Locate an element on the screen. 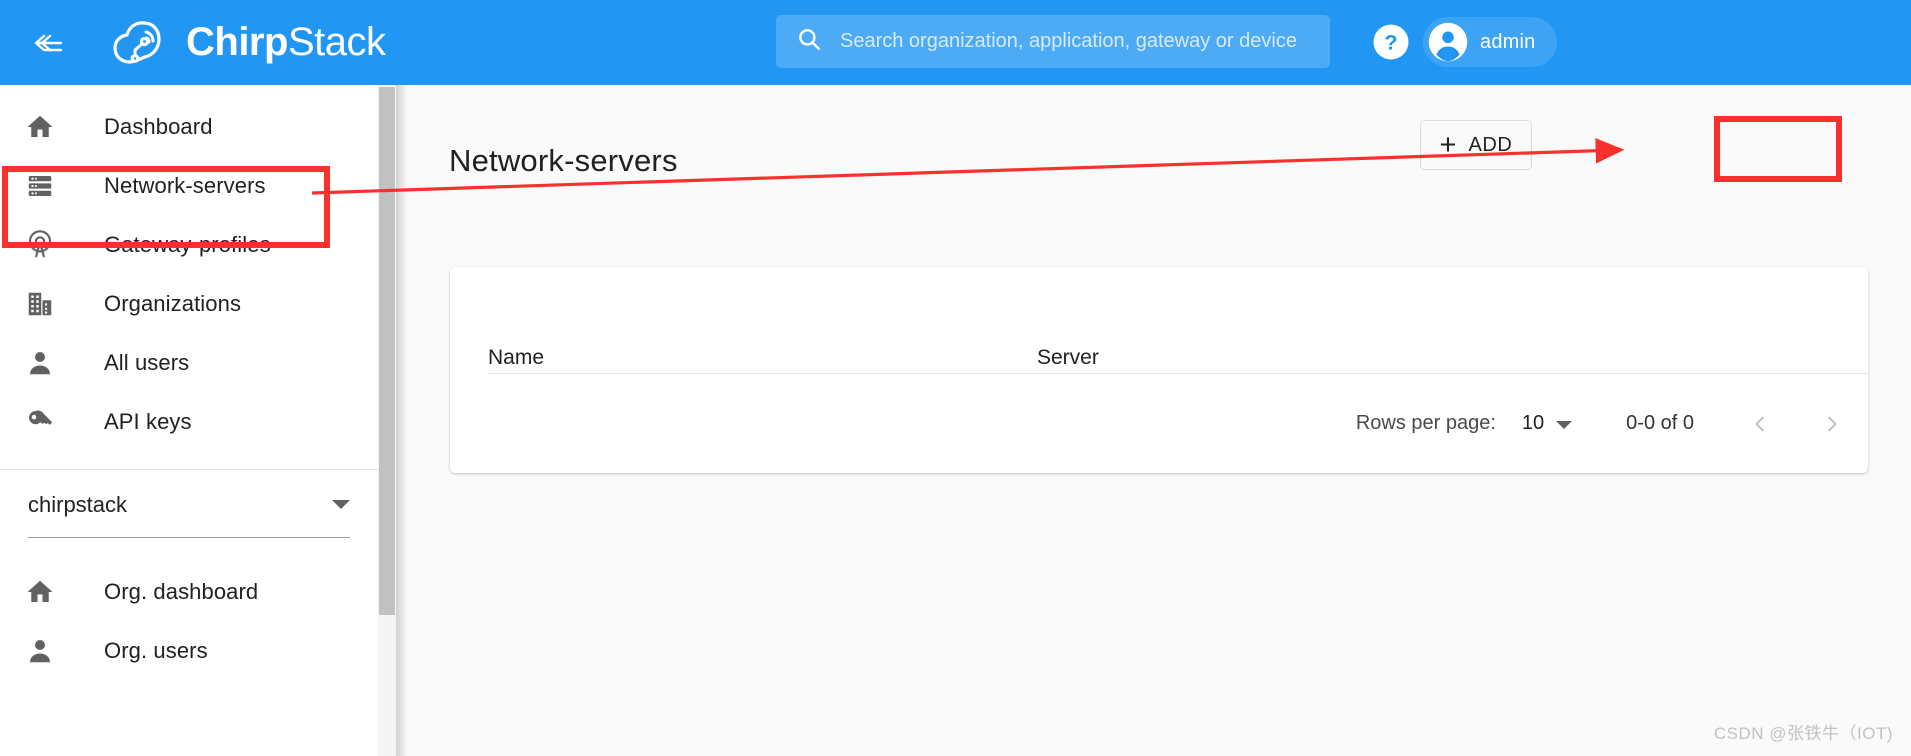 The height and width of the screenshot is (756, 1911). sidebar-item-organizations: Organizations is located at coordinates (189, 303).